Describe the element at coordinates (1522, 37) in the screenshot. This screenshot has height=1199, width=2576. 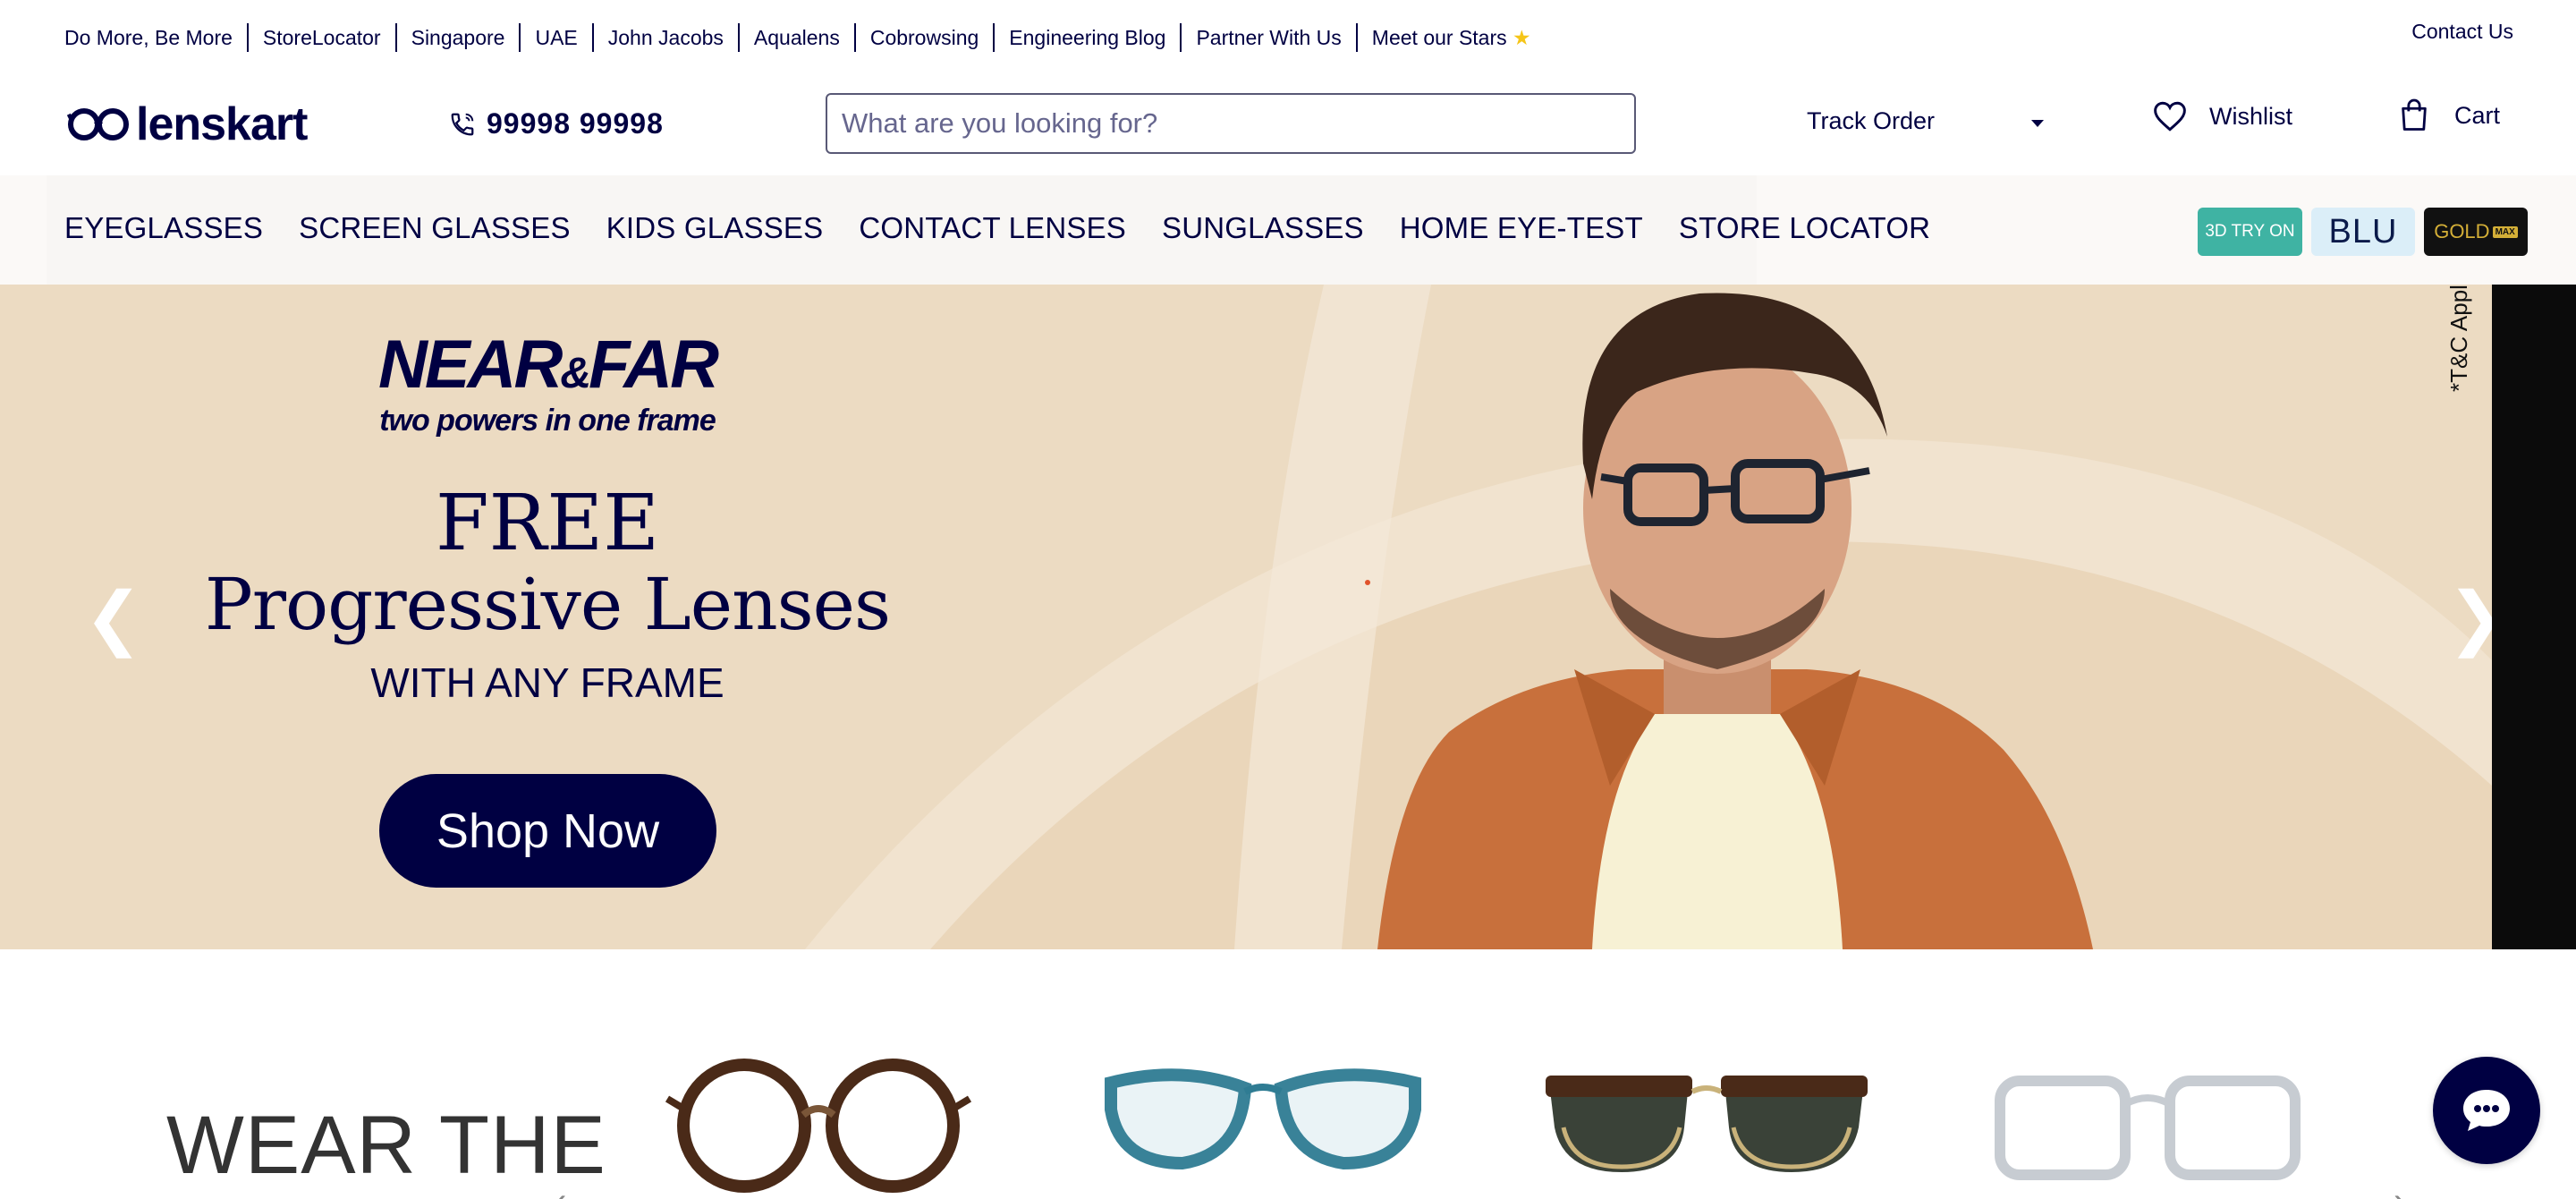
I see `star-icon: ★` at that location.